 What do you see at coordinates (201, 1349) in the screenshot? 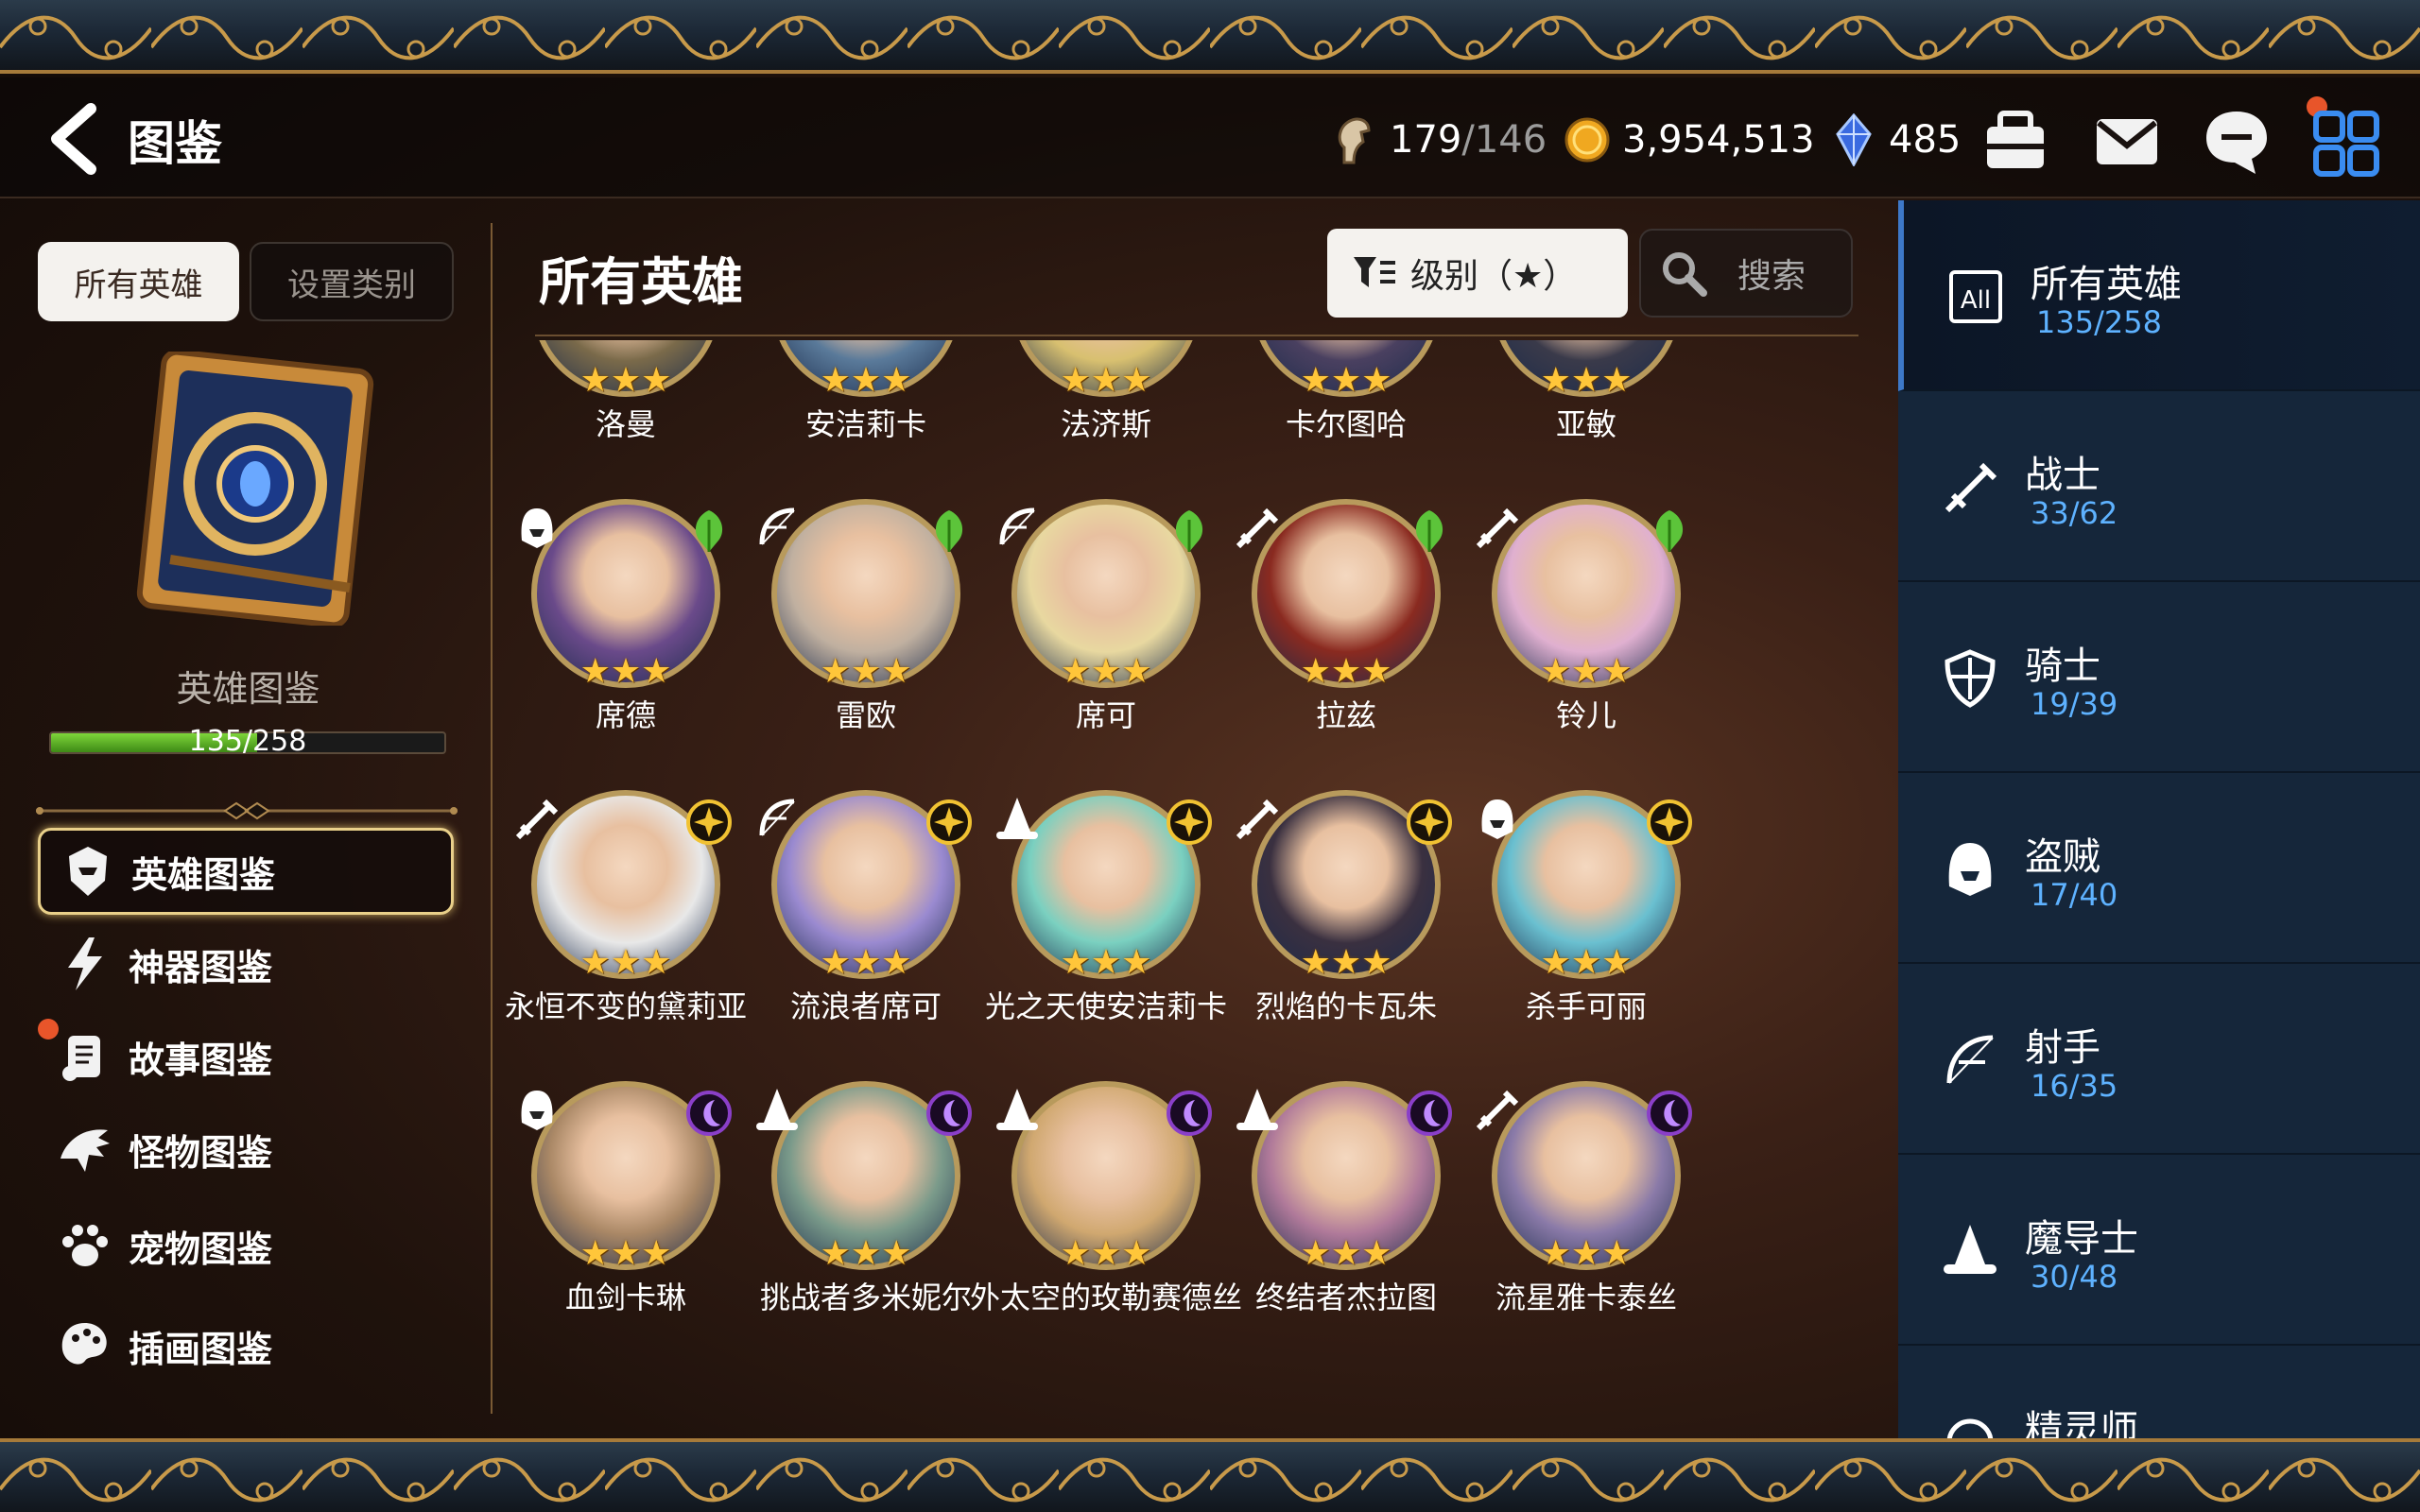
I see `nav-label: 插画图鉴` at bounding box center [201, 1349].